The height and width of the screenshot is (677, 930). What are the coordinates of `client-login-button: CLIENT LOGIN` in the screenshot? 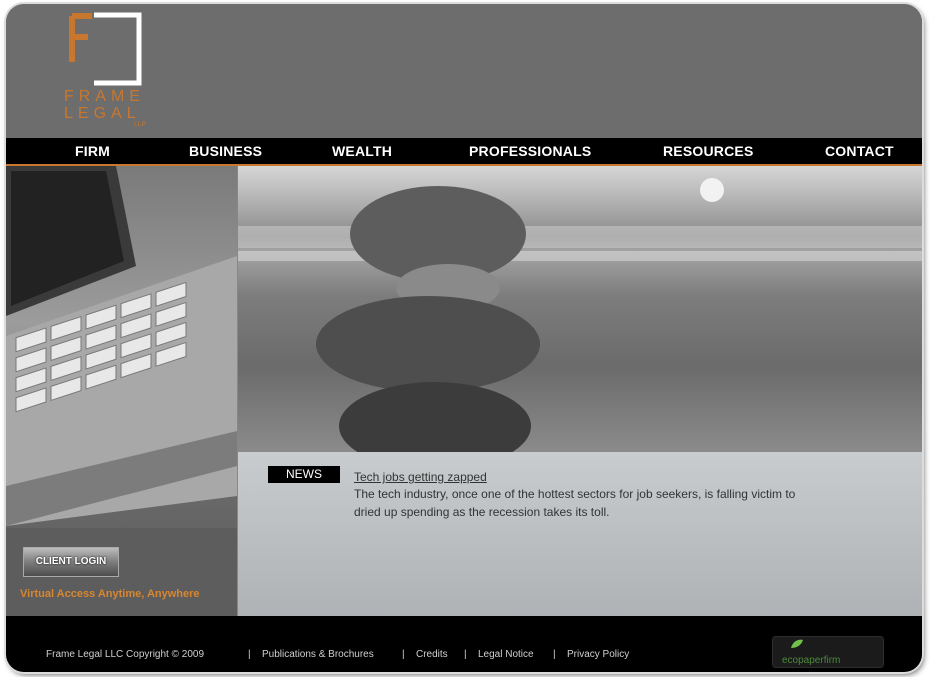 It's located at (71, 562).